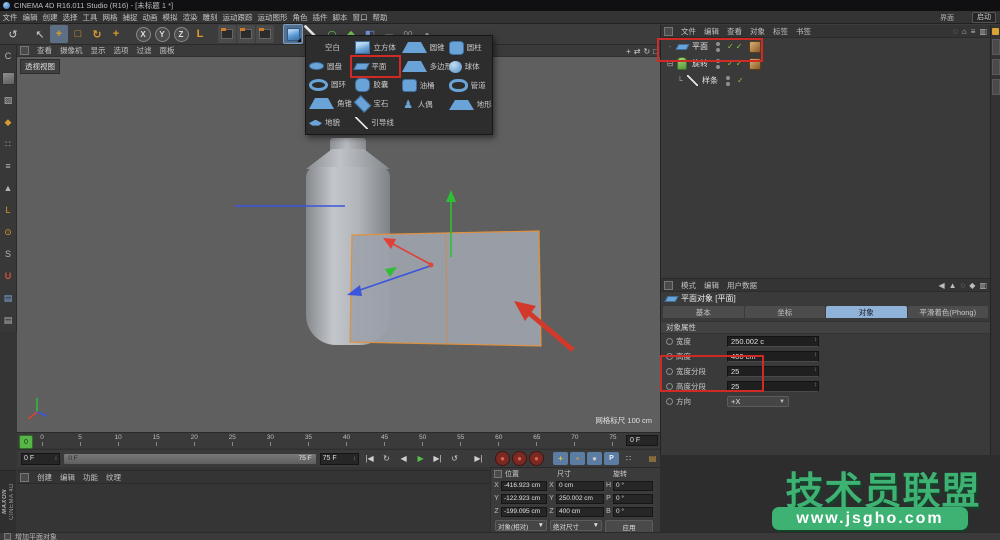  What do you see at coordinates (825, 63) in the screenshot?
I see `object-row-lathe: ⊟ 旋转 ✓ ✓` at bounding box center [825, 63].